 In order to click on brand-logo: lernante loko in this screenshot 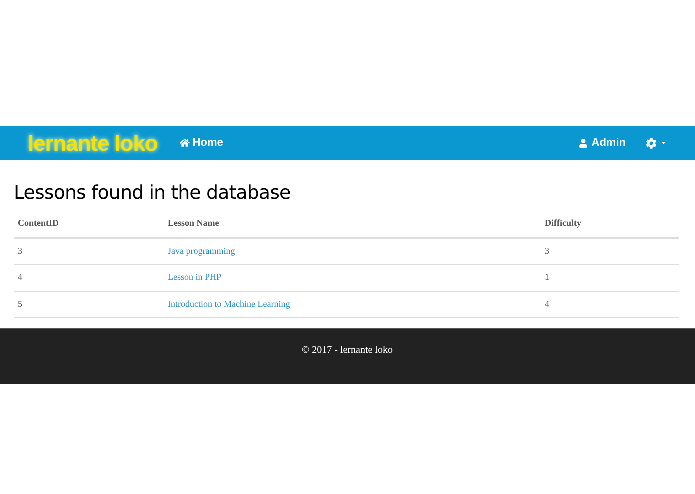, I will do `click(93, 143)`.